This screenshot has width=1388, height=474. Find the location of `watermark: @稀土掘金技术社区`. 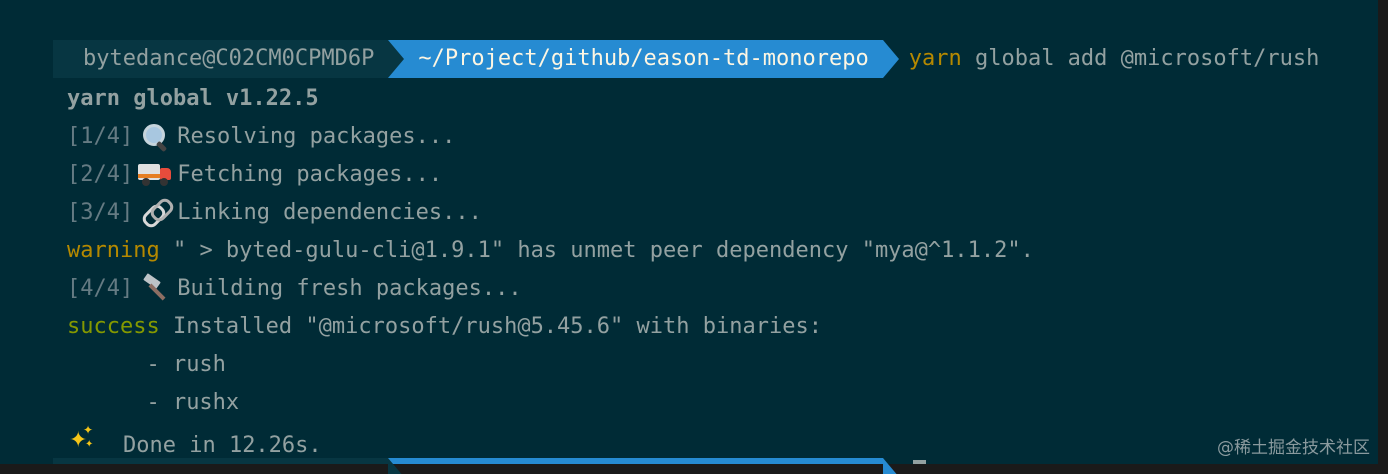

watermark: @稀土掘金技术社区 is located at coordinates (1293, 448).